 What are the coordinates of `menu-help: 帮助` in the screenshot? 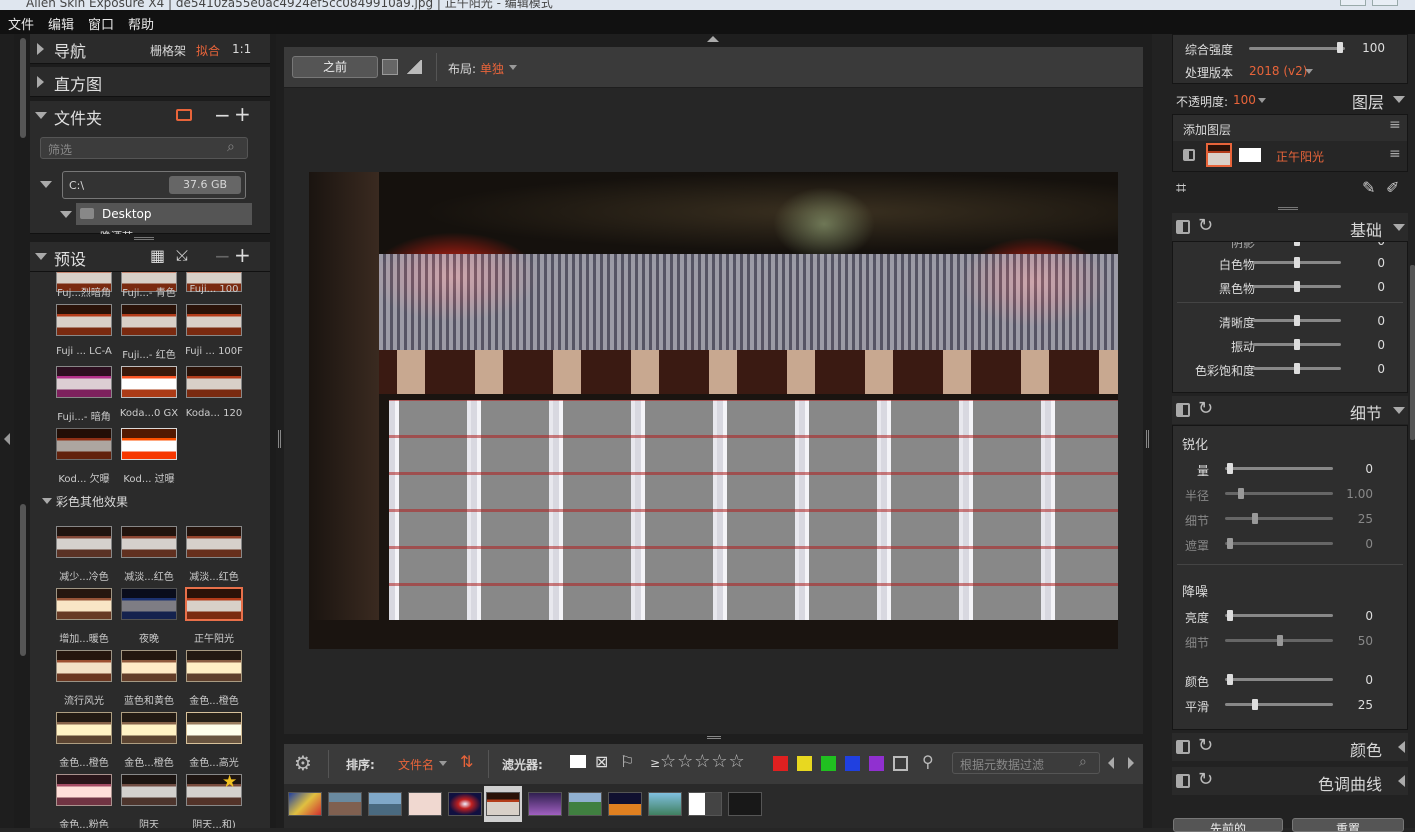 It's located at (141, 23).